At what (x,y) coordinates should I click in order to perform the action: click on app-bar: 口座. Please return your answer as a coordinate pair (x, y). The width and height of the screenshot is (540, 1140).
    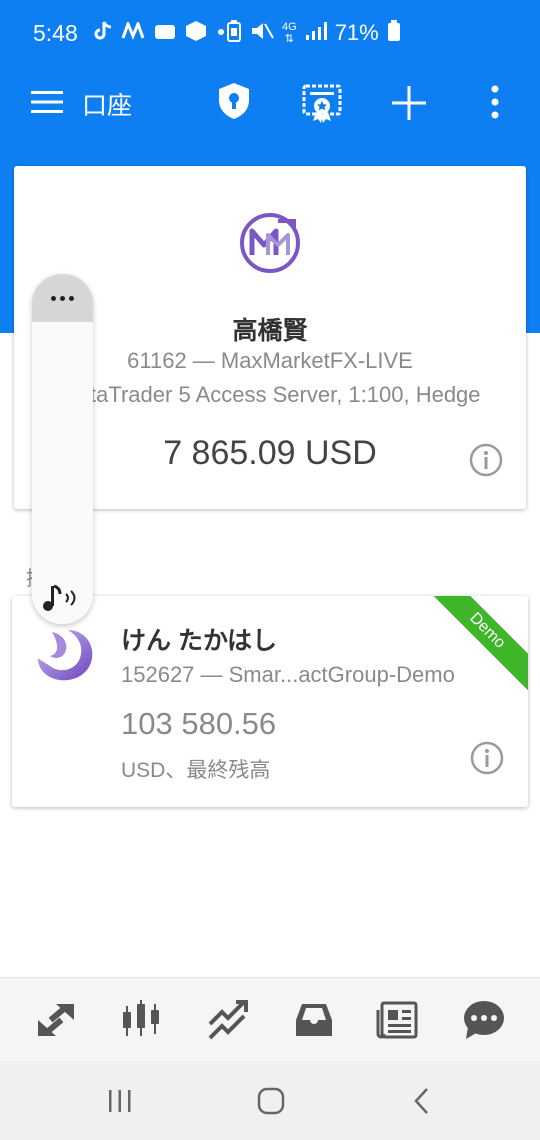
    Looking at the image, I should click on (270, 103).